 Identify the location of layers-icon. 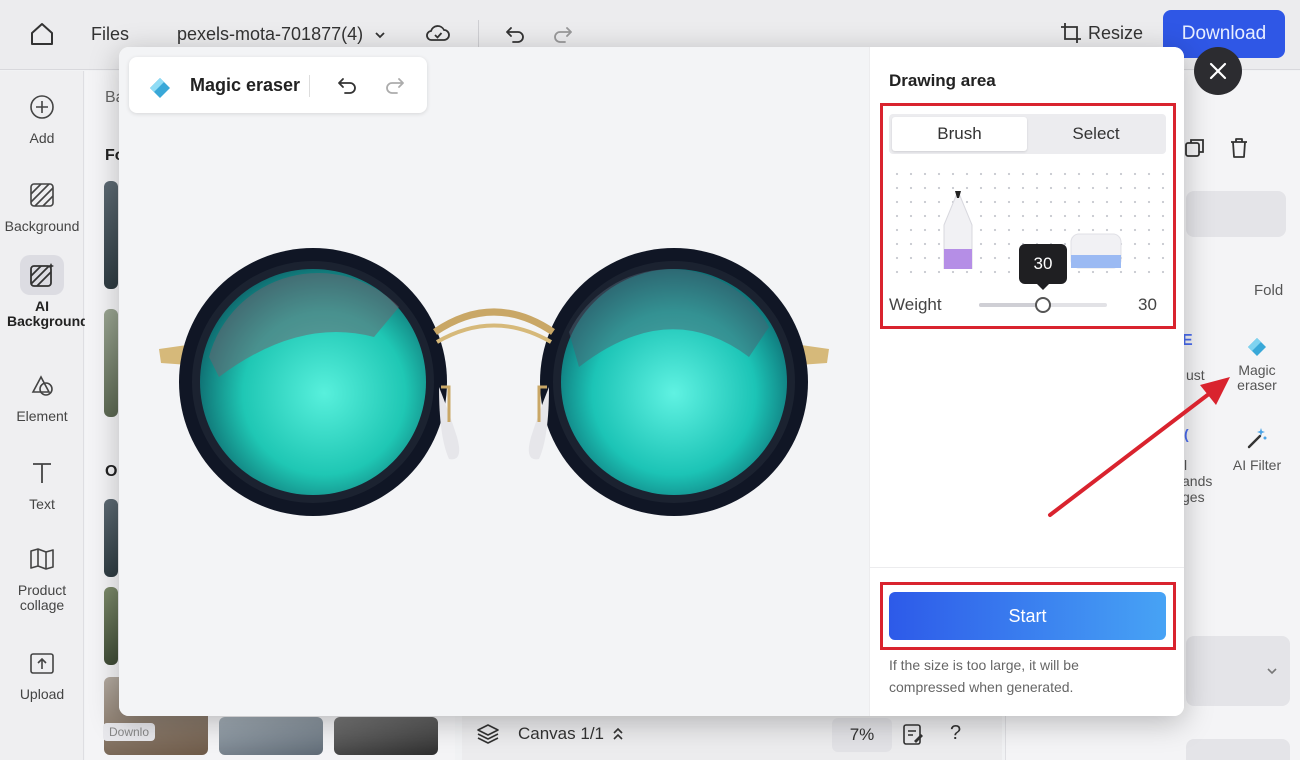
(488, 736).